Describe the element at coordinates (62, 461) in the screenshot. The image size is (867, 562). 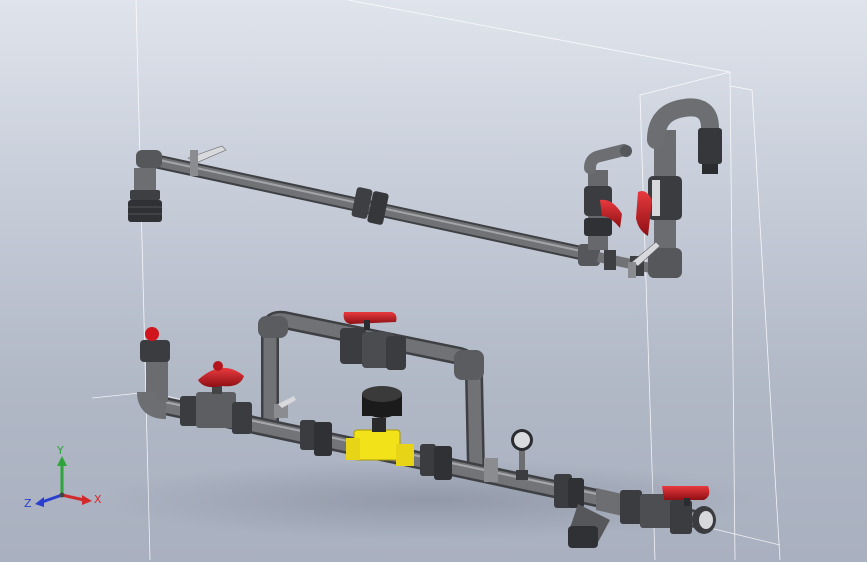
I see `y-axis-arrow-icon` at that location.